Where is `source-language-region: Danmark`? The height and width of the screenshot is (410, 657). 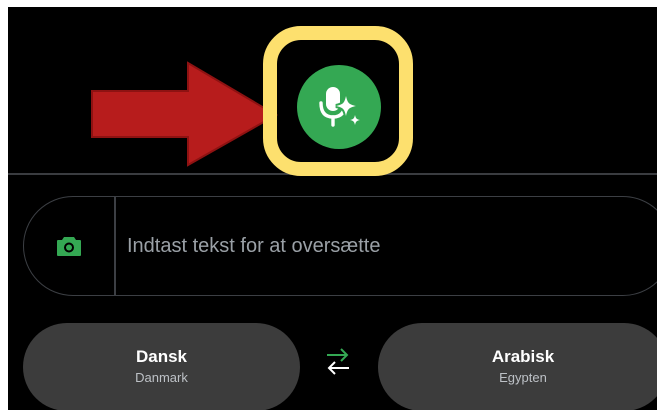 source-language-region: Danmark is located at coordinates (161, 377).